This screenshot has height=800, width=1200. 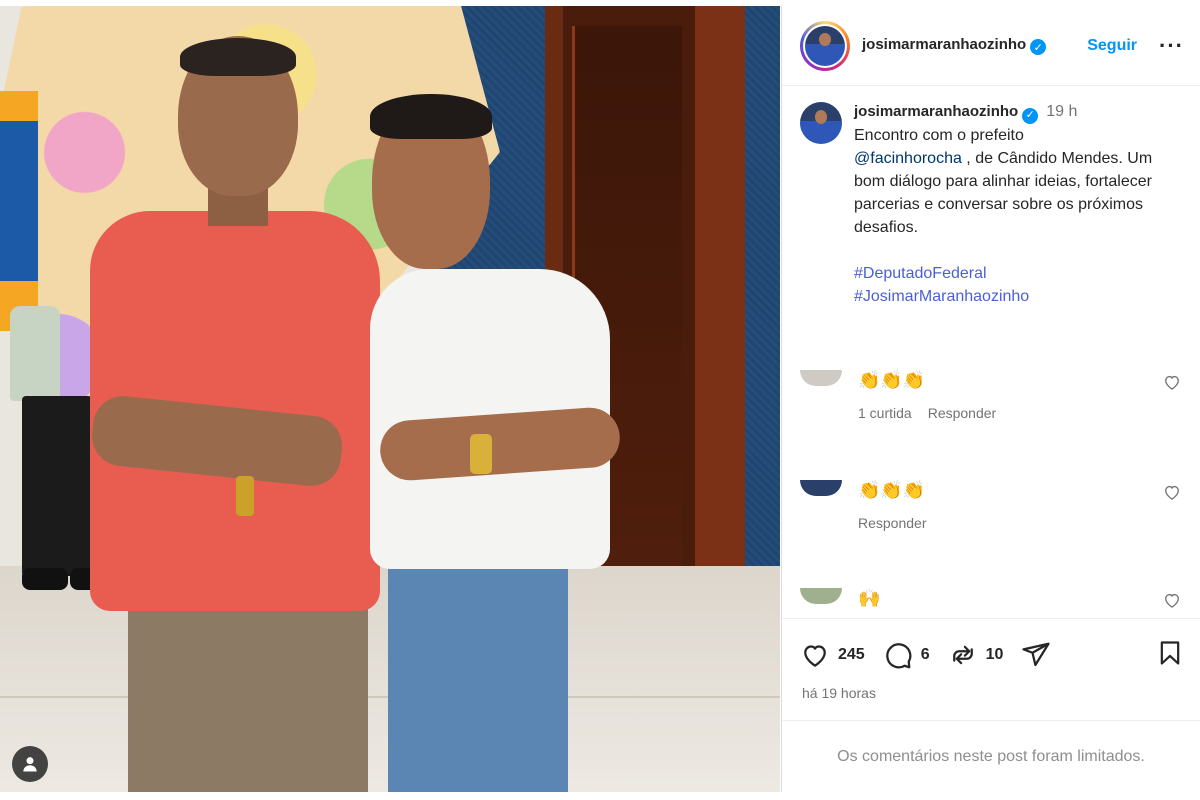 What do you see at coordinates (839, 693) in the screenshot?
I see `post-timestamp: há 19 horas` at bounding box center [839, 693].